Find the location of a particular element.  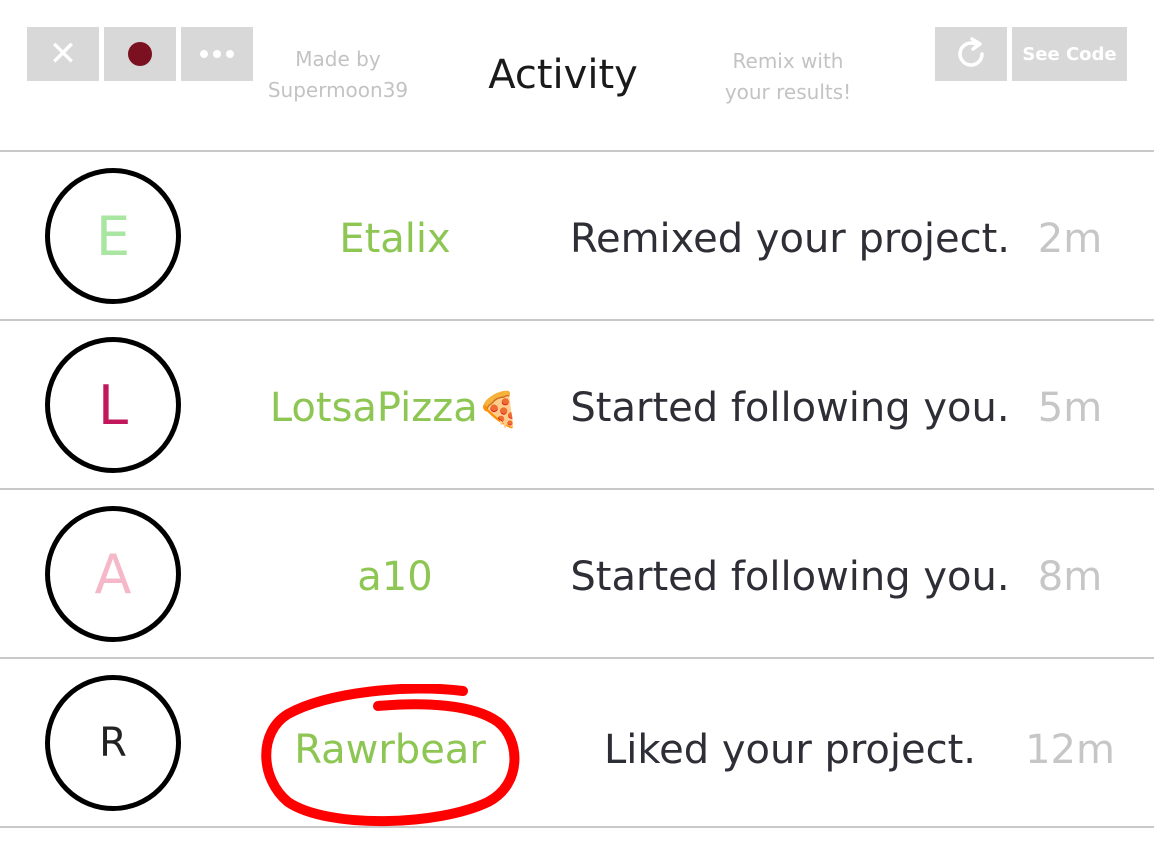

username-link: Etalix is located at coordinates (395, 239).